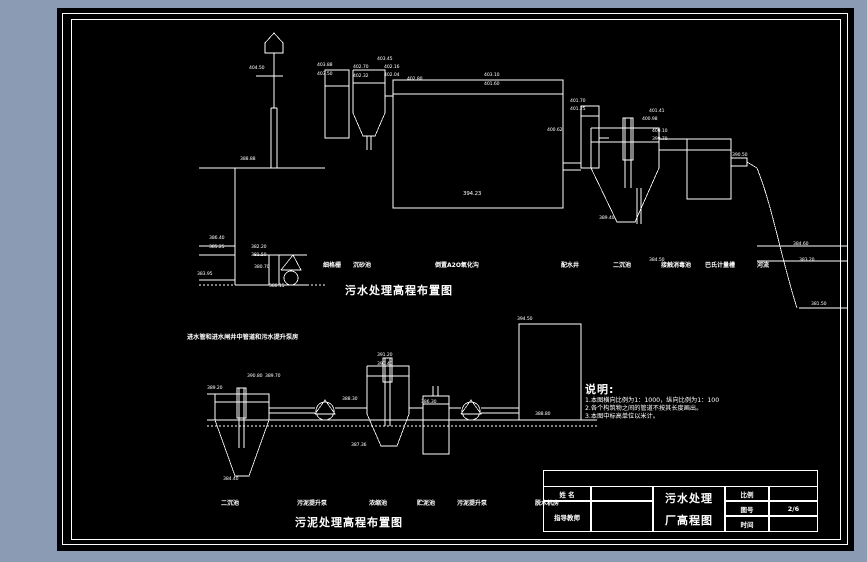  What do you see at coordinates (457, 265) in the screenshot?
I see `unit-label-oxidation-ditch: 倒置A2O氧化沟` at bounding box center [457, 265].